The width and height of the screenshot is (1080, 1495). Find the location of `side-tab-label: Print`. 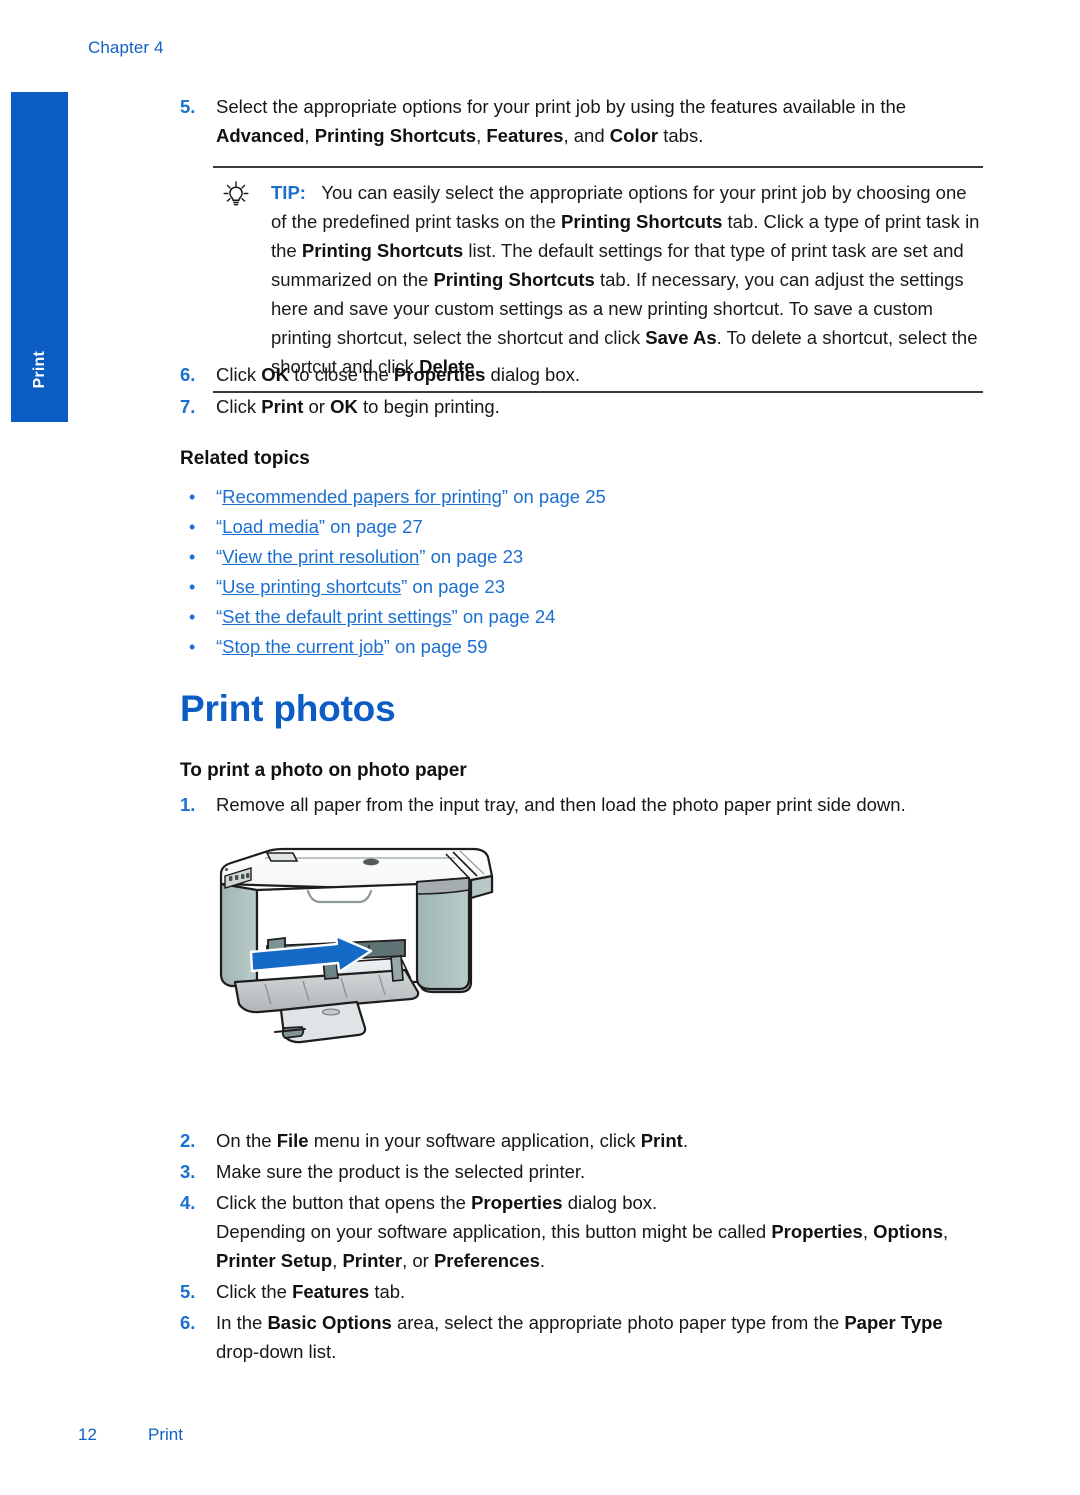

side-tab-label: Print is located at coordinates (39, 370).